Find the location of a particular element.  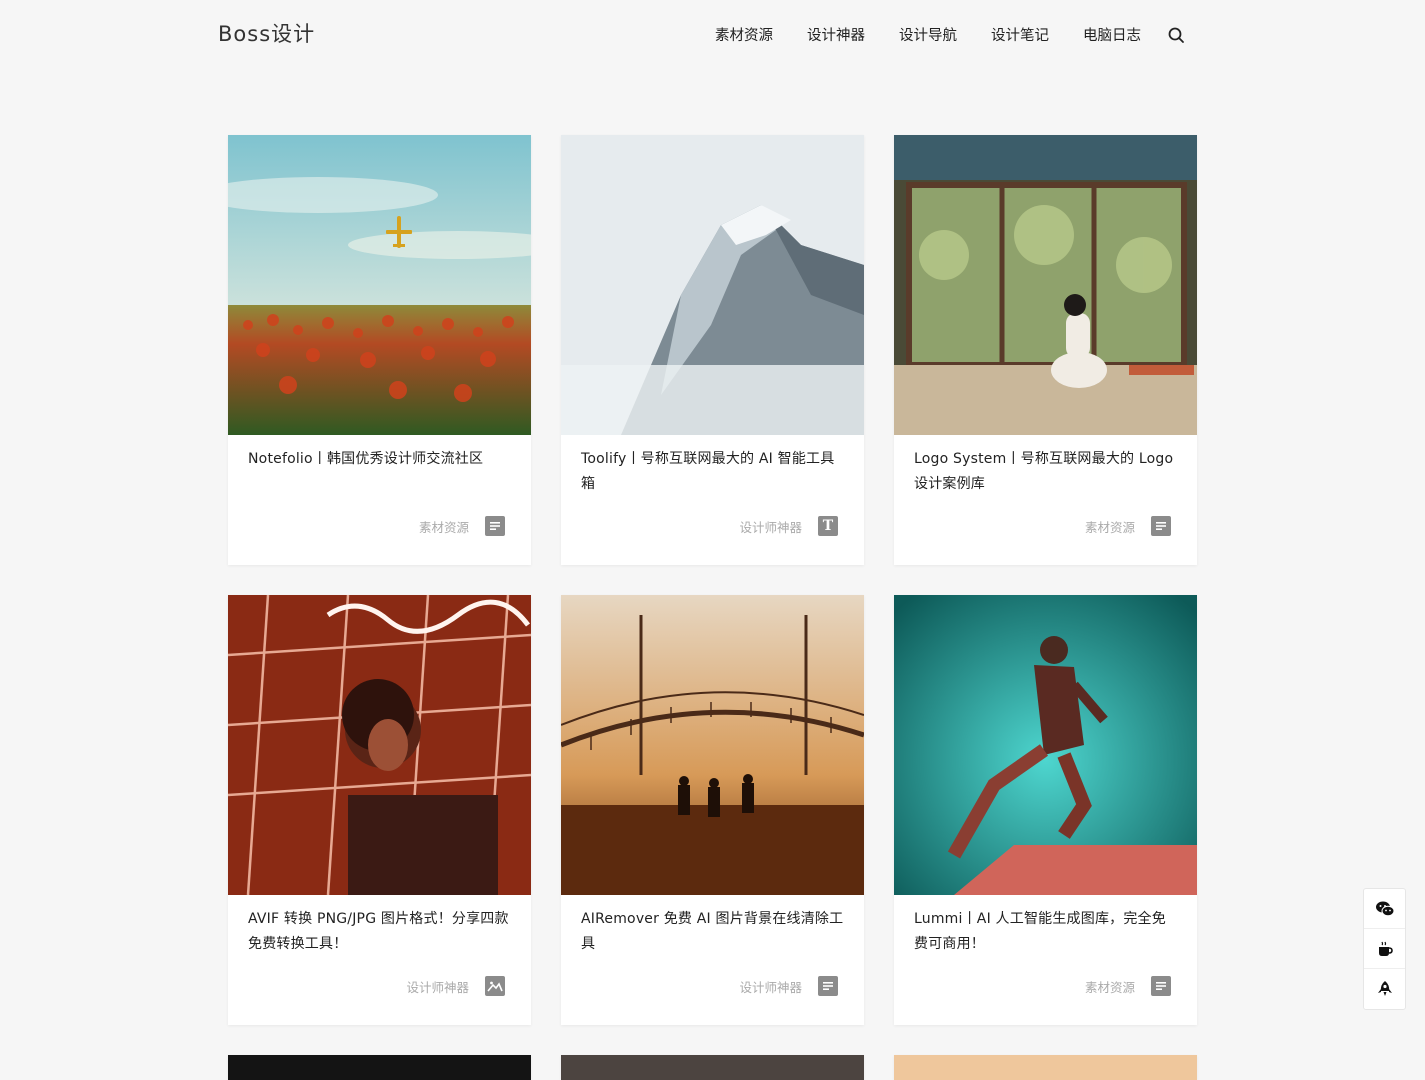

search-icon is located at coordinates (1176, 35).